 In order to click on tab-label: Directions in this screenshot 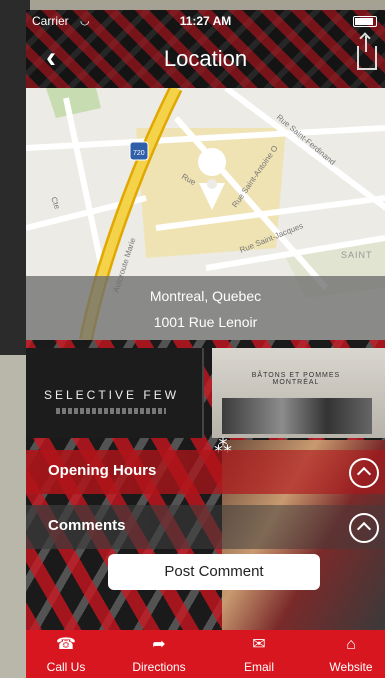, I will do `click(159, 667)`.